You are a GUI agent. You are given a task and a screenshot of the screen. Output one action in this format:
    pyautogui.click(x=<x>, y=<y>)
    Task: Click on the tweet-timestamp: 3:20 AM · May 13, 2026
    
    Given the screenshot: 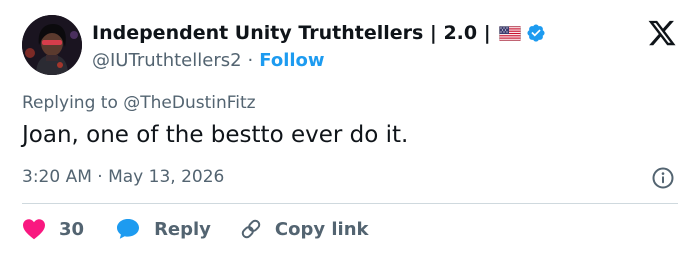 What is the action you would take?
    pyautogui.click(x=123, y=177)
    